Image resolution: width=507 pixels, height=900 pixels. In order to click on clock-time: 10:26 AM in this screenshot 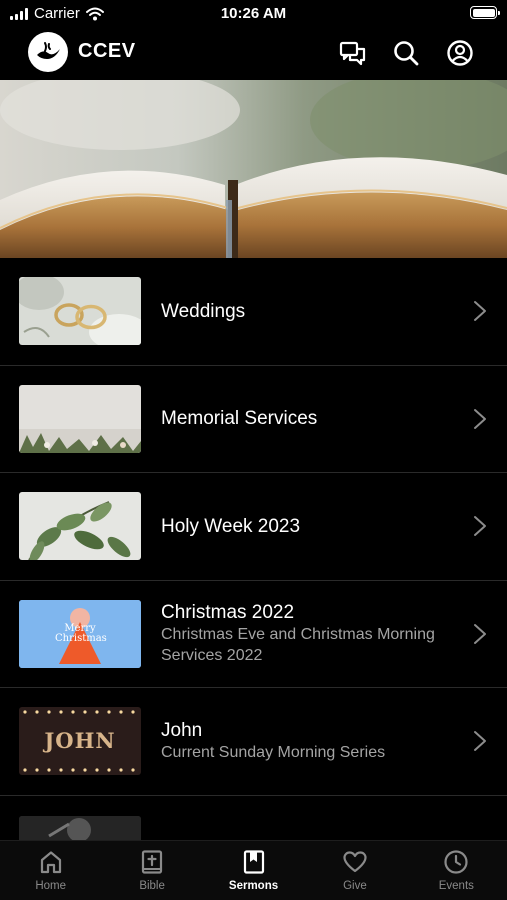, I will do `click(253, 13)`.